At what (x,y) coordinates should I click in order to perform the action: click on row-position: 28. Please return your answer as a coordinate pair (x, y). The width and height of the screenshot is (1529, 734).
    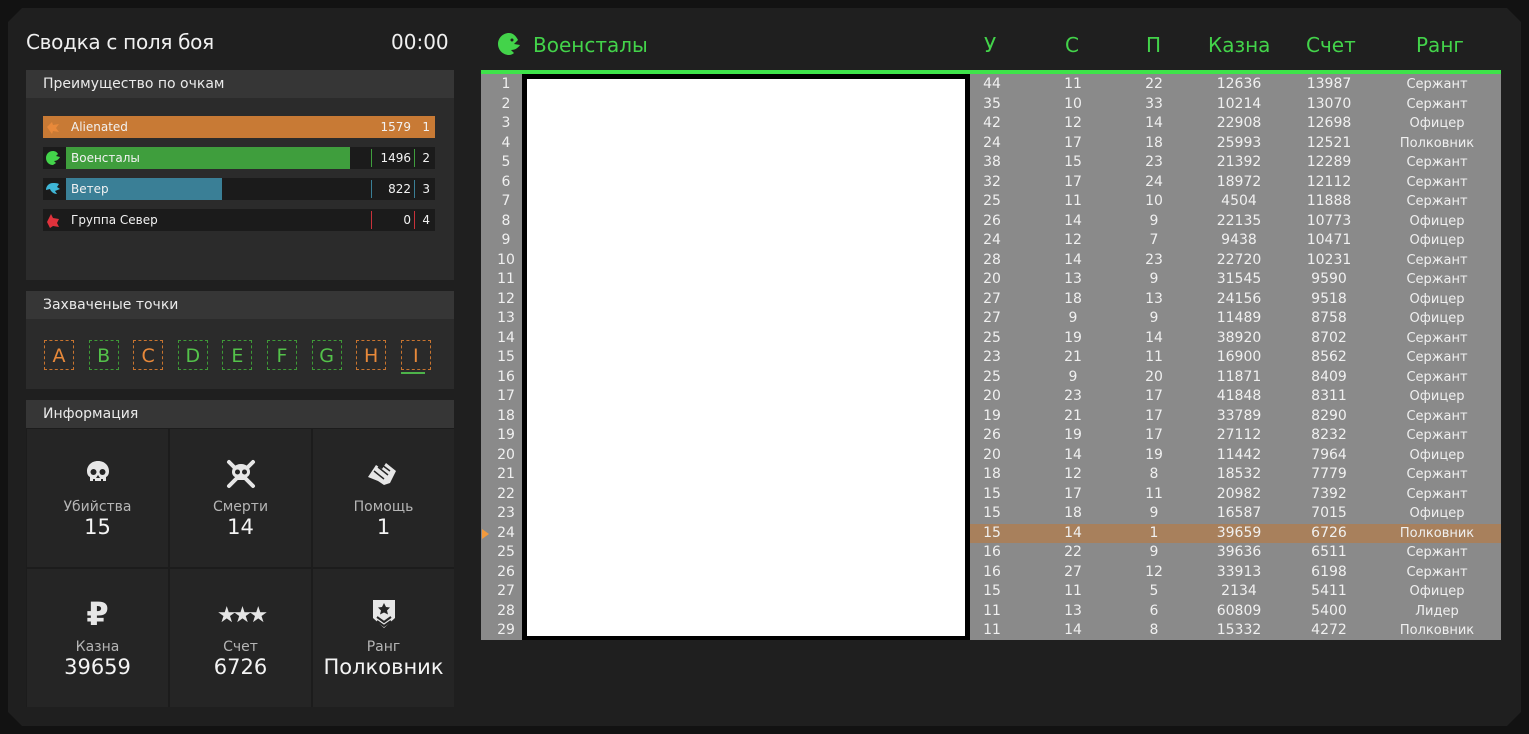
    Looking at the image, I should click on (506, 610).